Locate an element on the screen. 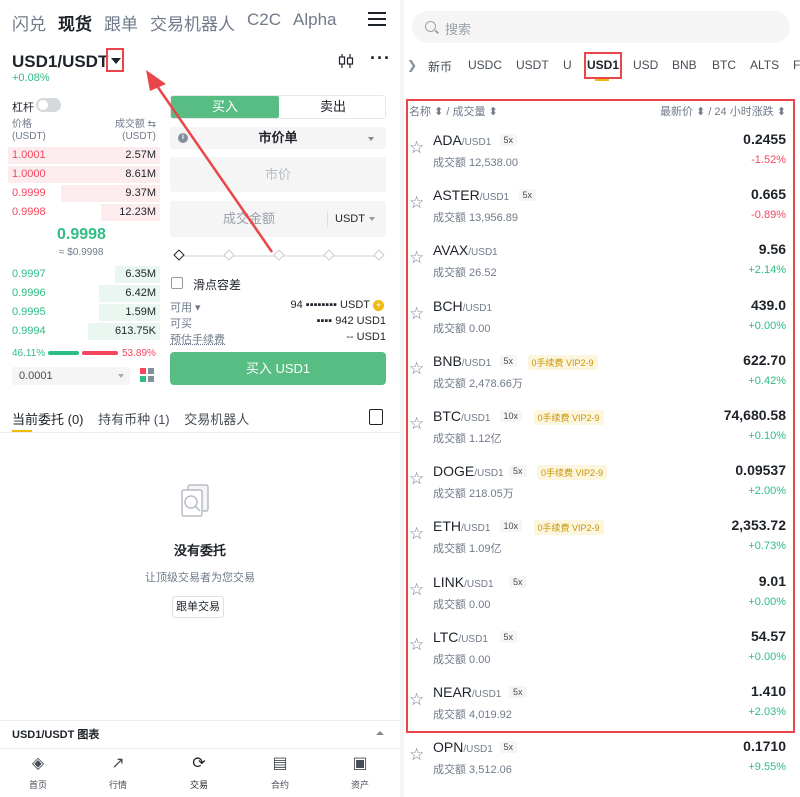 This screenshot has height=797, width=800. nav-c2c: C2C is located at coordinates (264, 22).